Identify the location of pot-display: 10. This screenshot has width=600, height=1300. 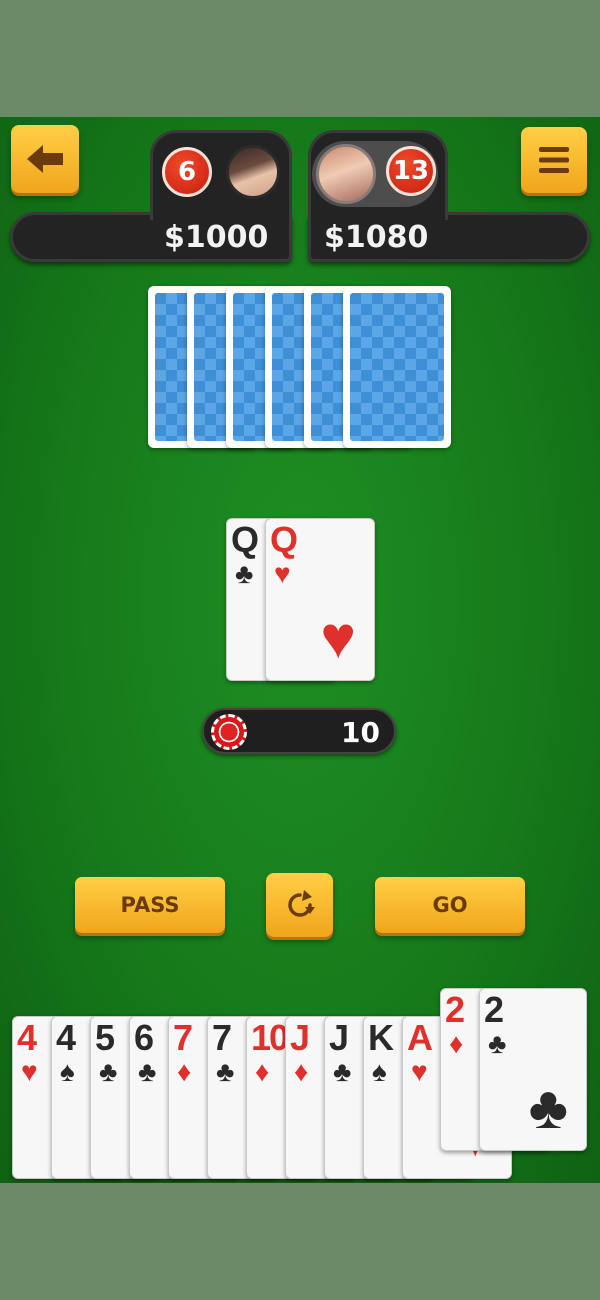
(299, 731).